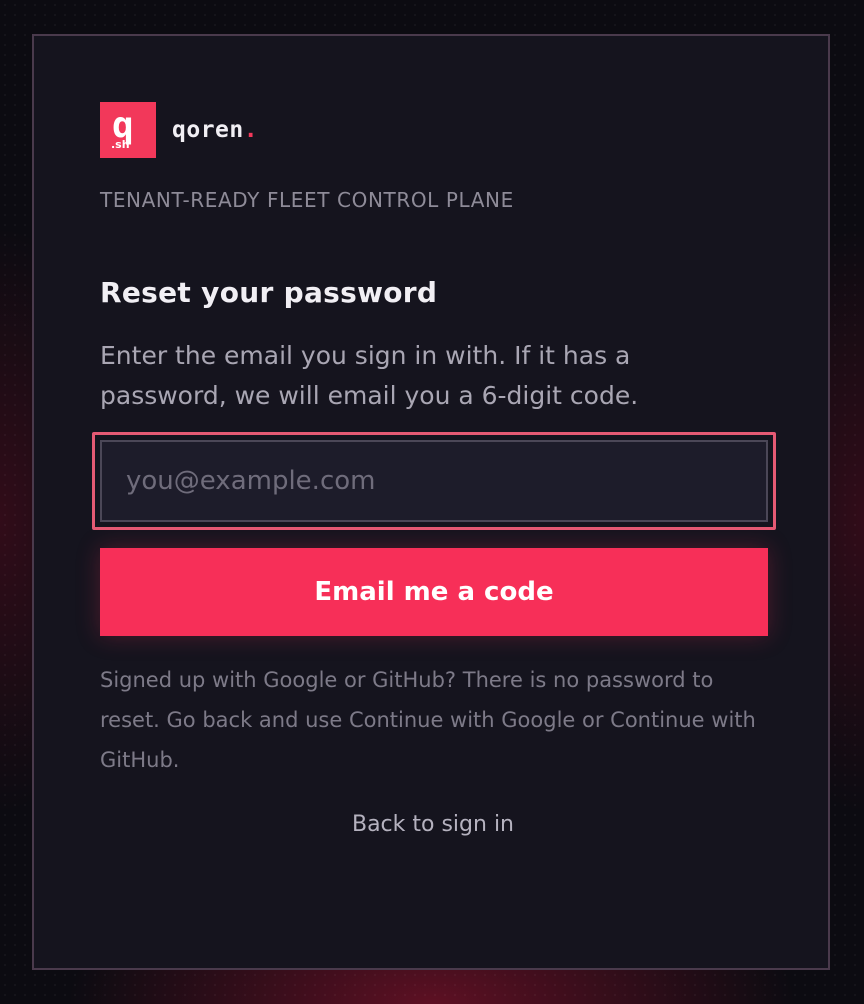 The image size is (864, 1004). I want to click on logo-suffix: .sh, so click(120, 144).